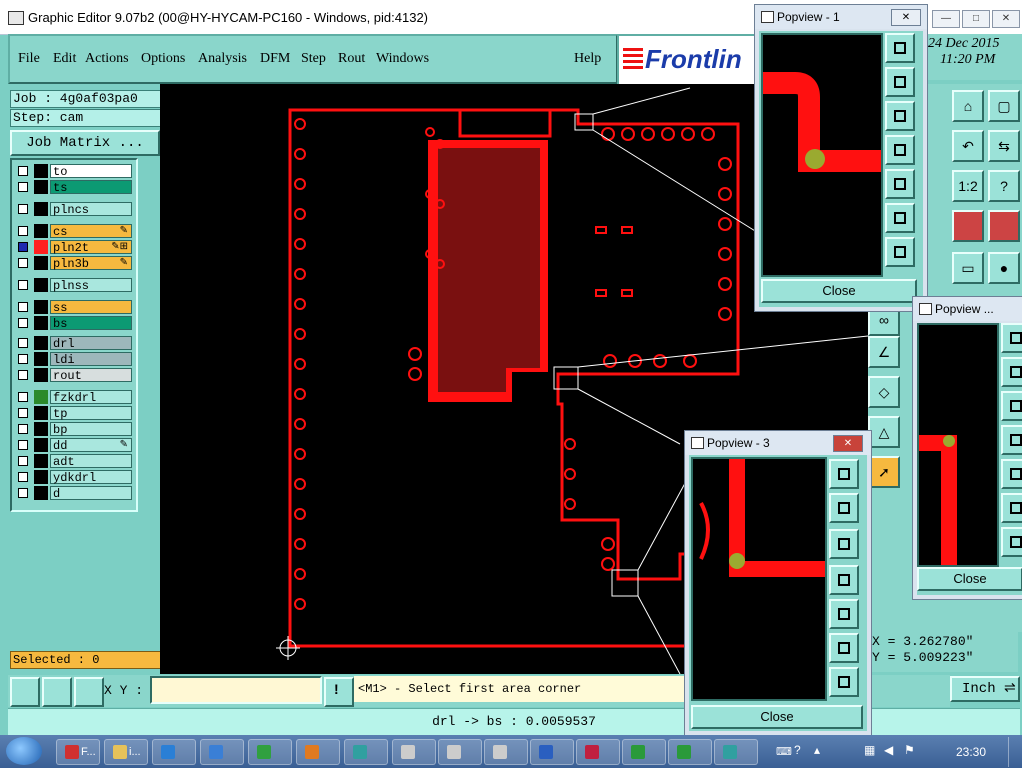 The width and height of the screenshot is (1022, 768). What do you see at coordinates (402, 59) in the screenshot?
I see `menu-windows: Windows` at bounding box center [402, 59].